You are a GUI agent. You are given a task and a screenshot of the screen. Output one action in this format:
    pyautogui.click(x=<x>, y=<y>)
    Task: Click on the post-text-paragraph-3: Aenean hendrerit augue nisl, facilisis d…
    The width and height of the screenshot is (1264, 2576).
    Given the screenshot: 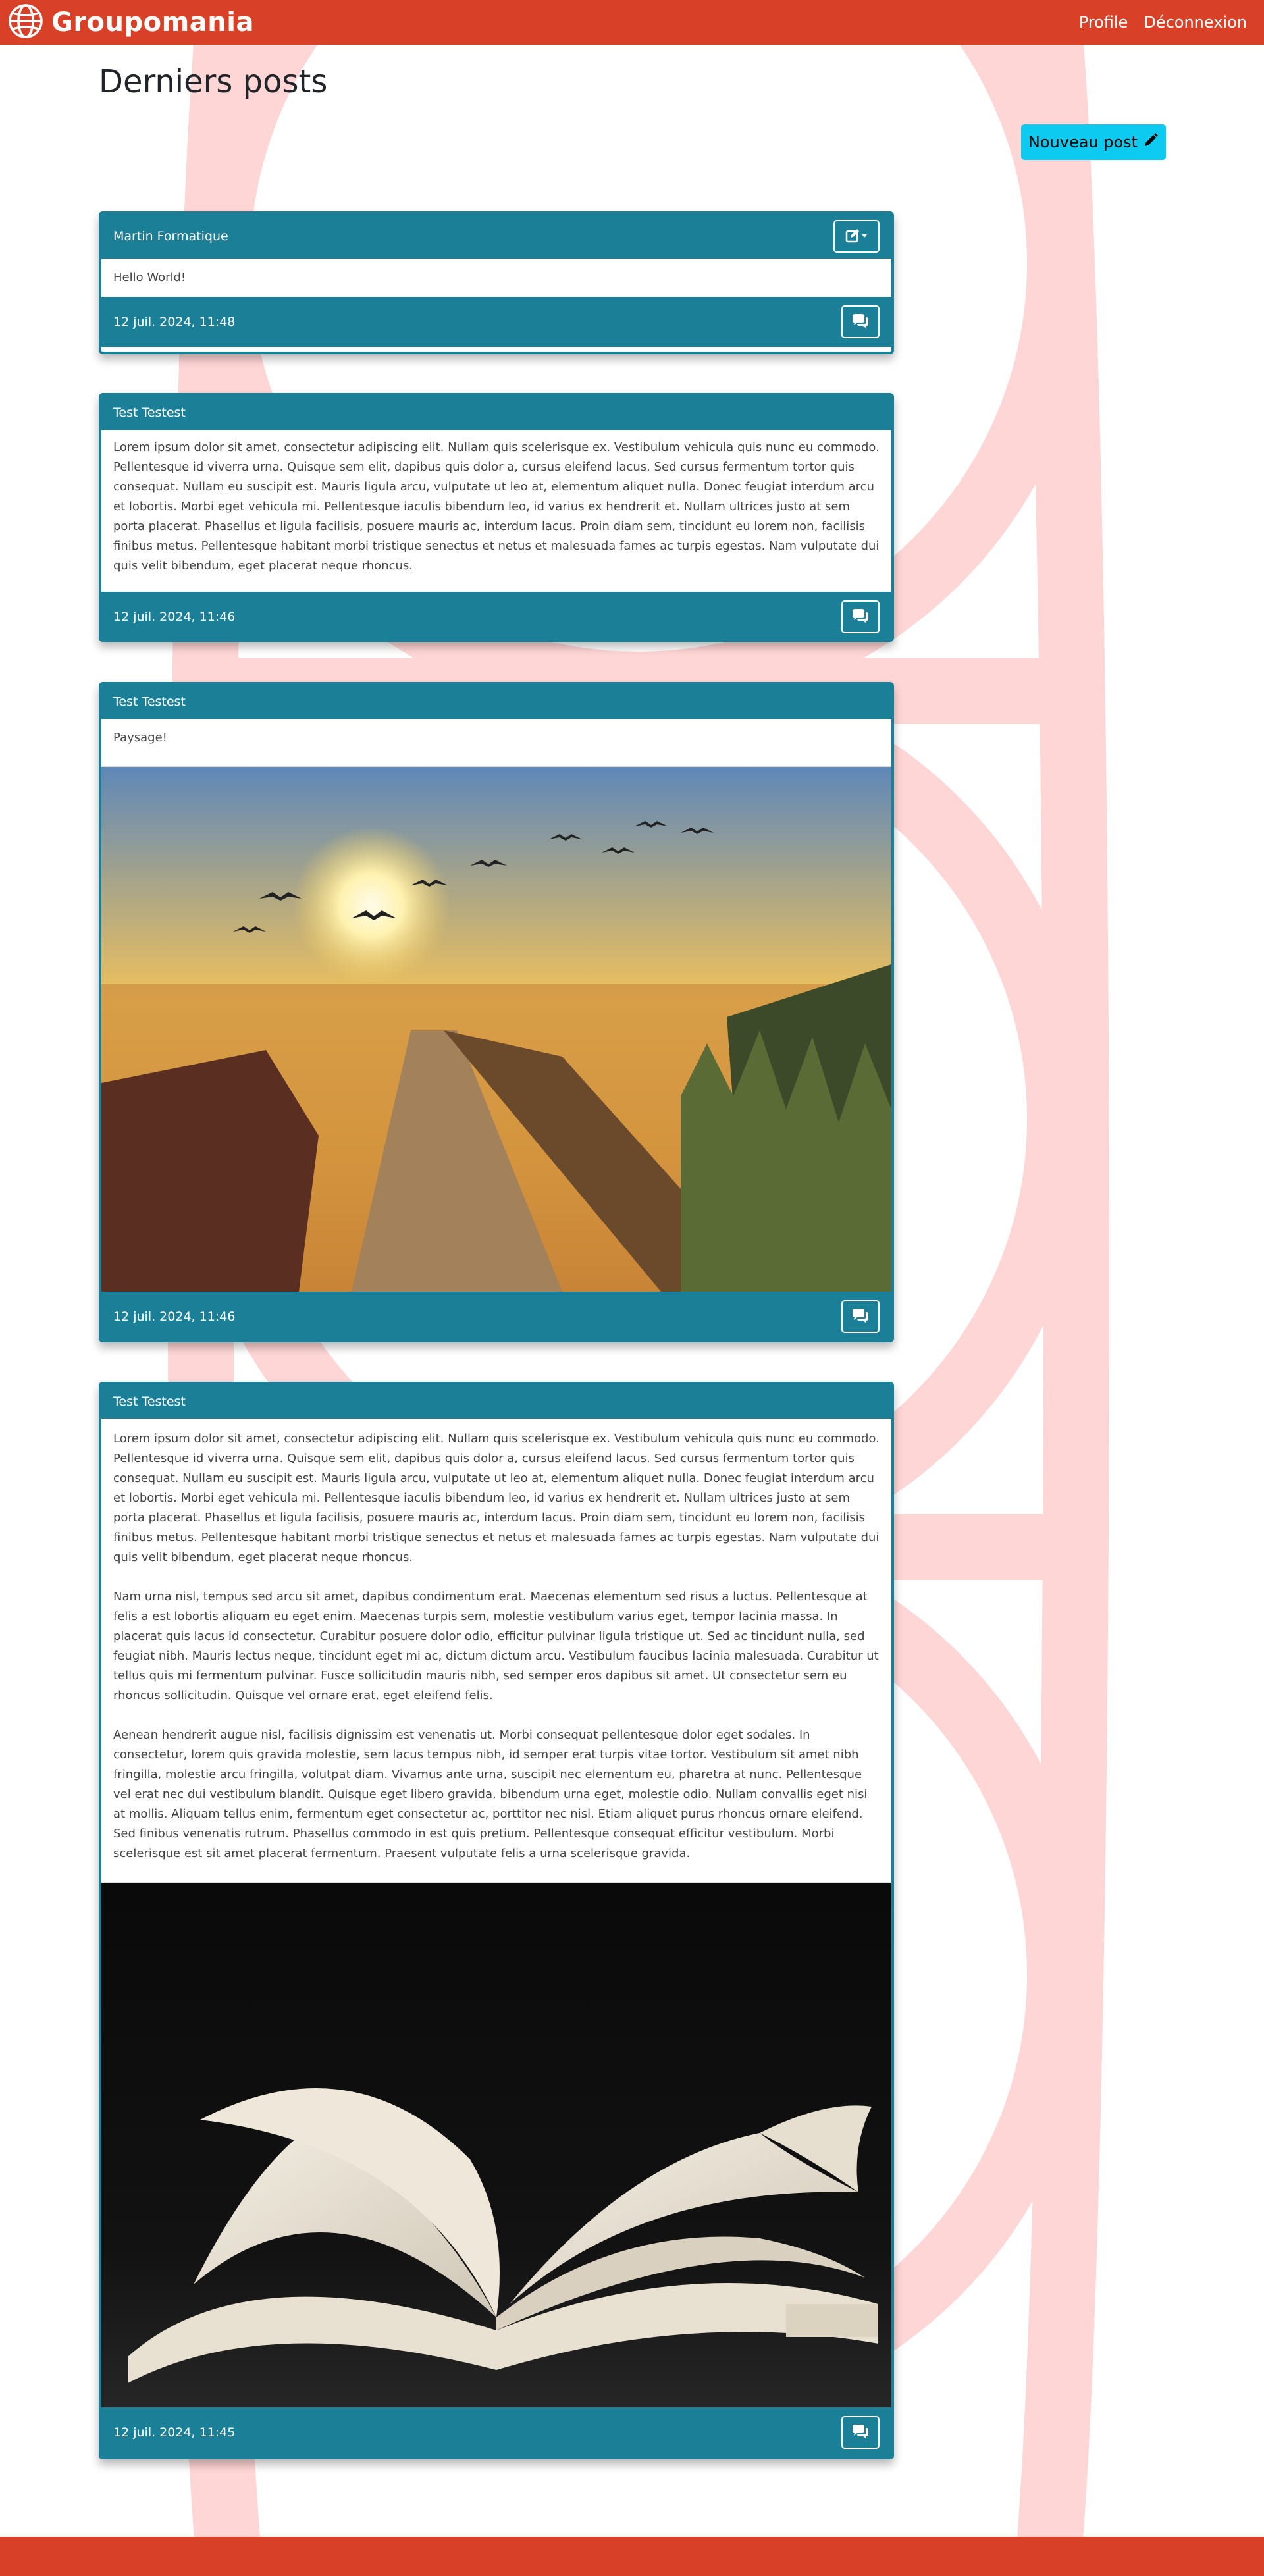 What is the action you would take?
    pyautogui.click(x=490, y=1794)
    